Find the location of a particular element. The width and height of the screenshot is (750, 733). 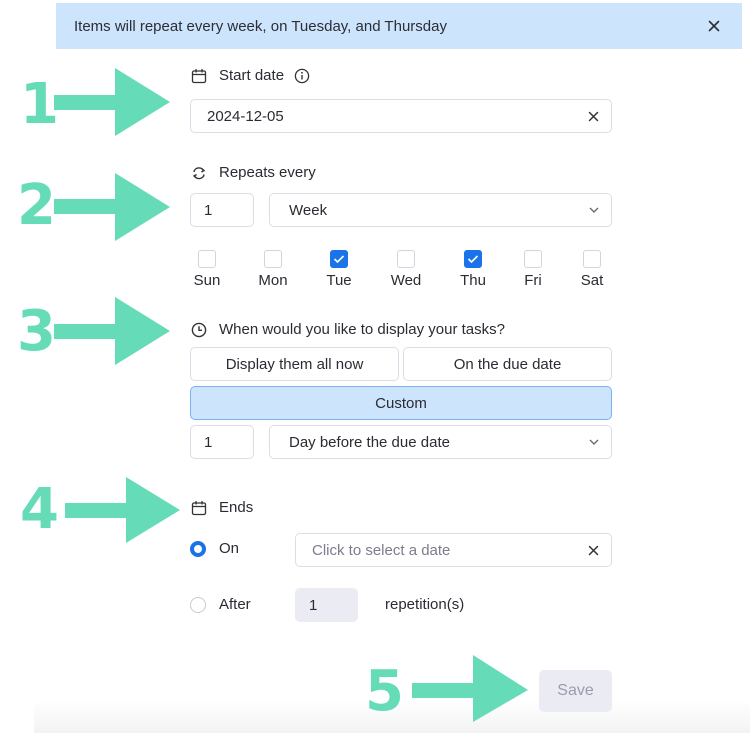

annotation-2: 2 is located at coordinates (36, 205).